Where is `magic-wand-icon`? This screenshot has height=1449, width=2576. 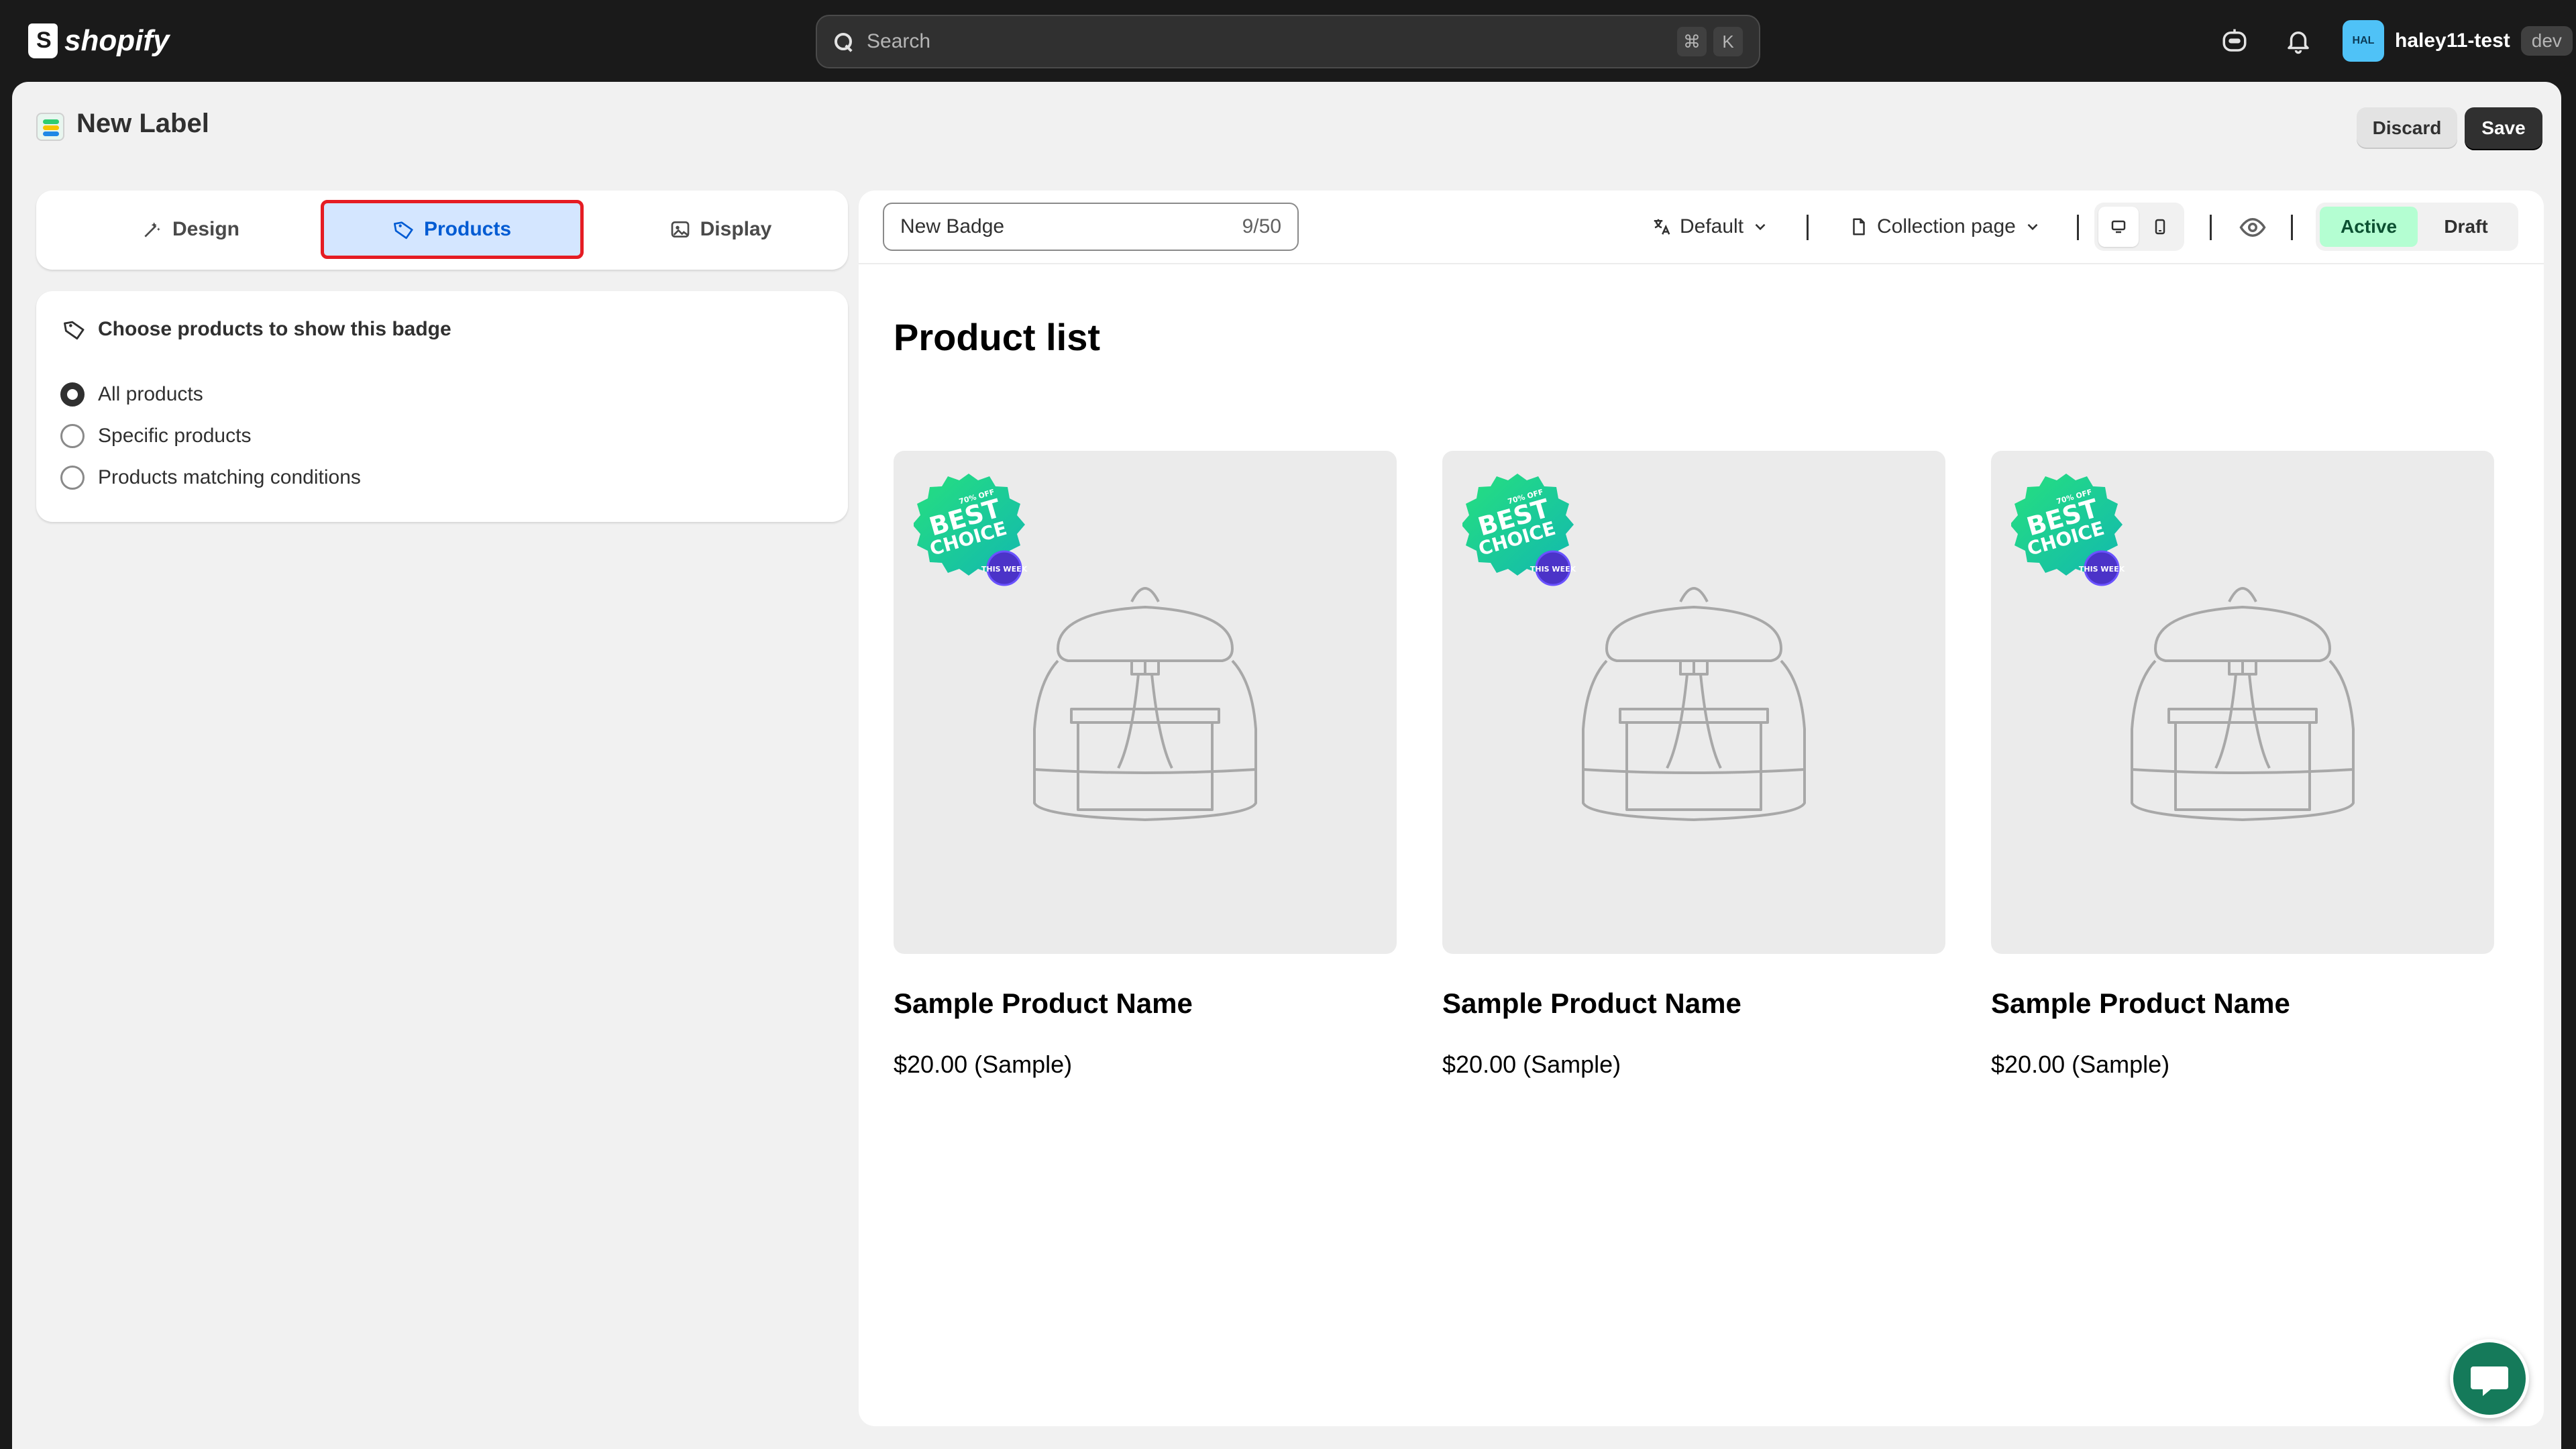
magic-wand-icon is located at coordinates (152, 229).